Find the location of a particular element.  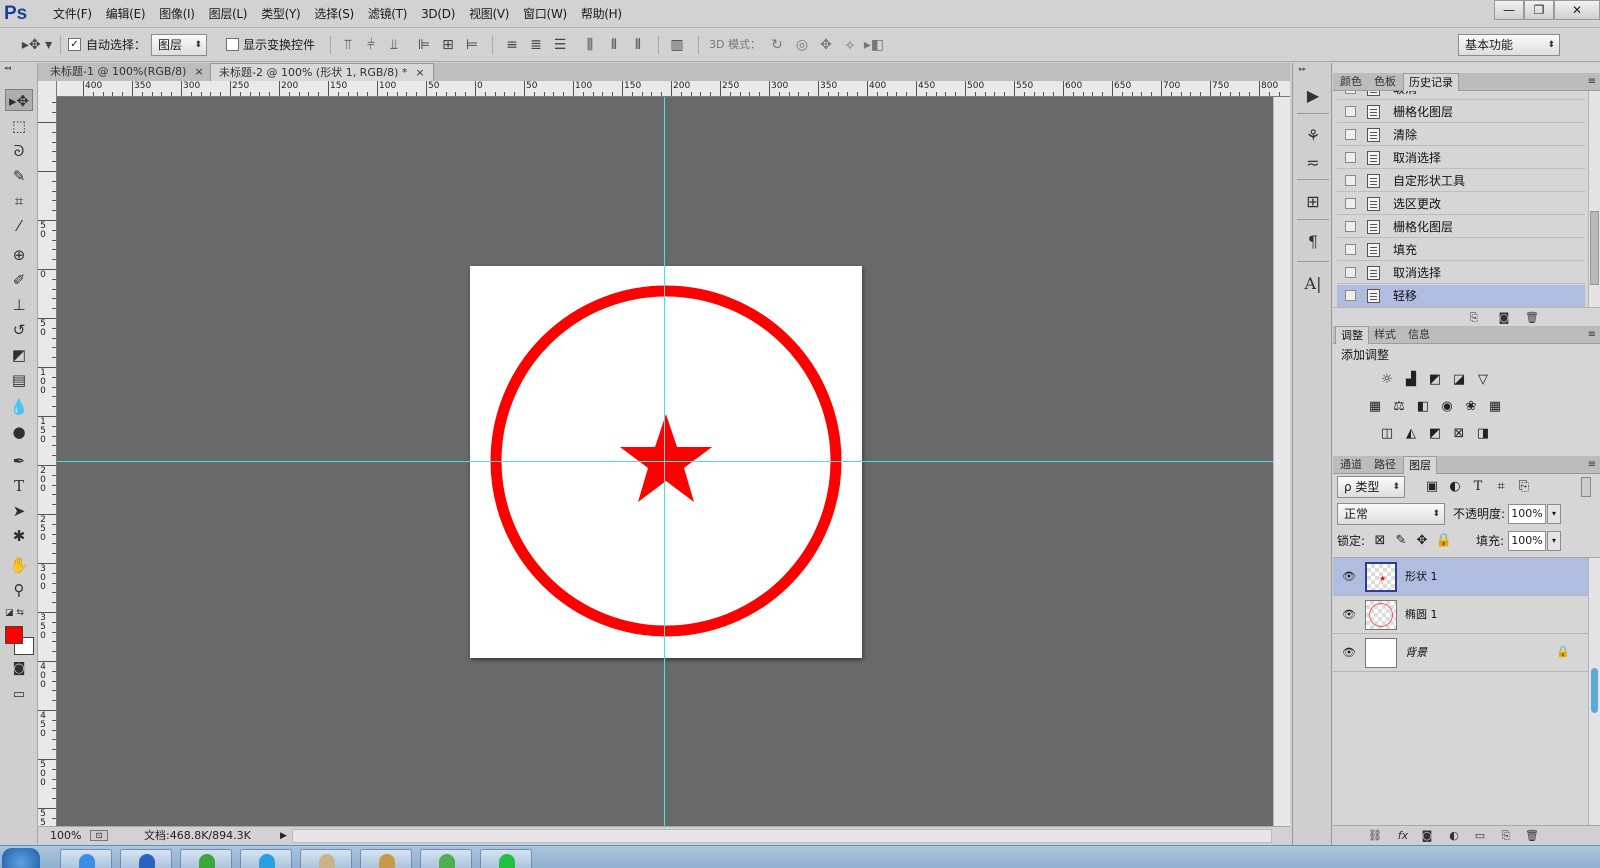

toolbox-collapse-icon: ◂◂ is located at coordinates (19, 68).